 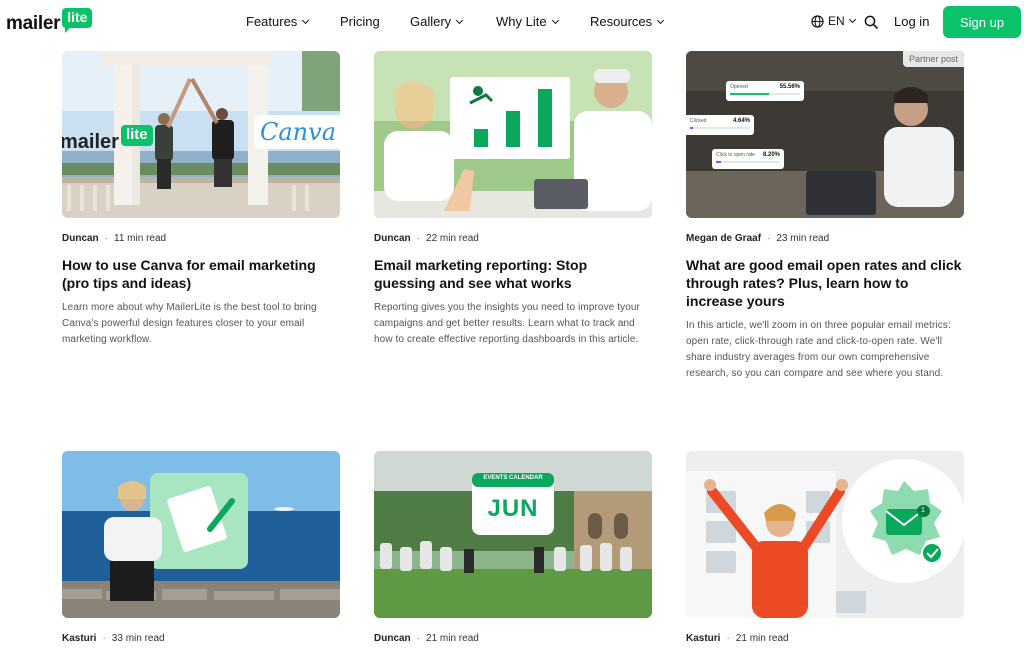 I want to click on article-meta: Duncan · 11 min read, so click(x=201, y=238).